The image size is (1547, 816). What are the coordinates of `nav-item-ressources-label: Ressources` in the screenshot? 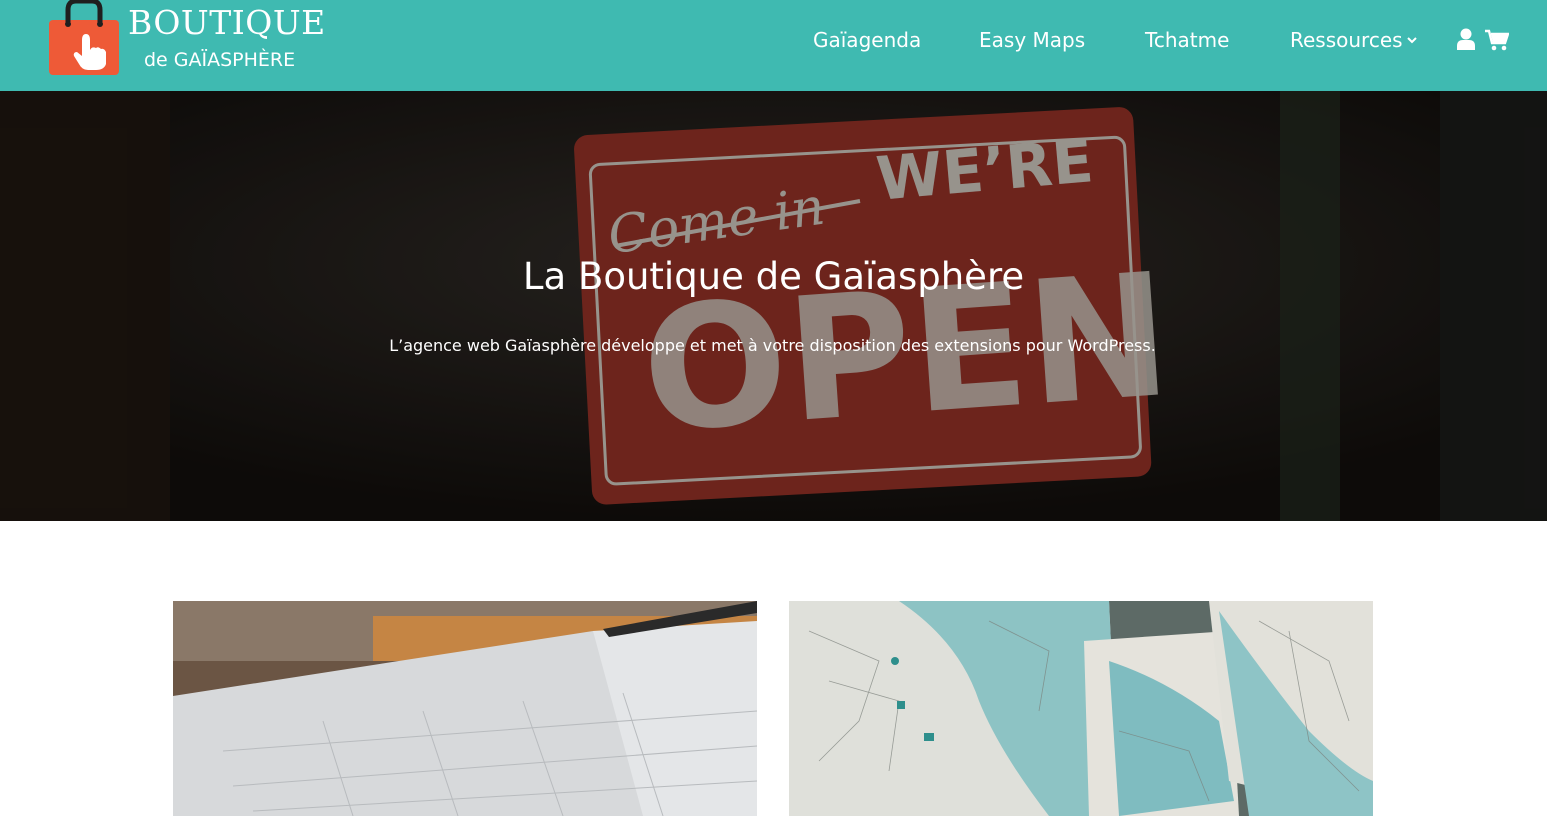 It's located at (1346, 40).